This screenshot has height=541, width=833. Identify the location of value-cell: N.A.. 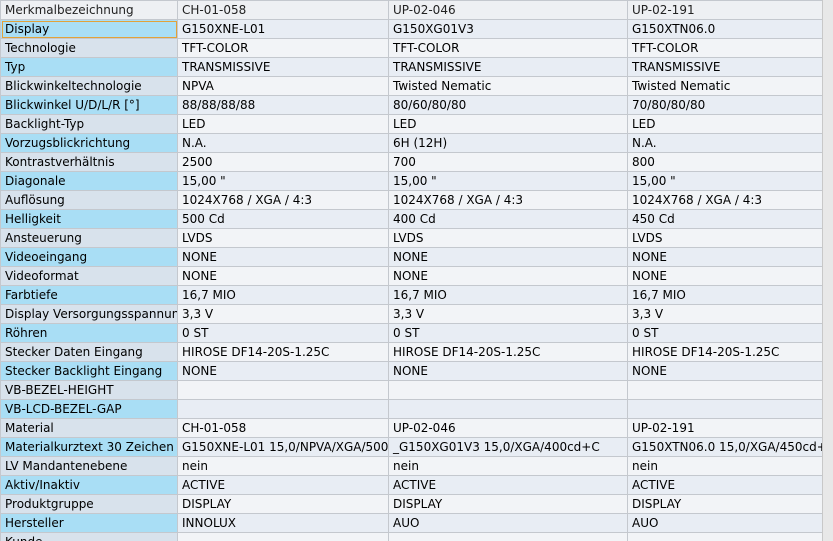
(283, 143).